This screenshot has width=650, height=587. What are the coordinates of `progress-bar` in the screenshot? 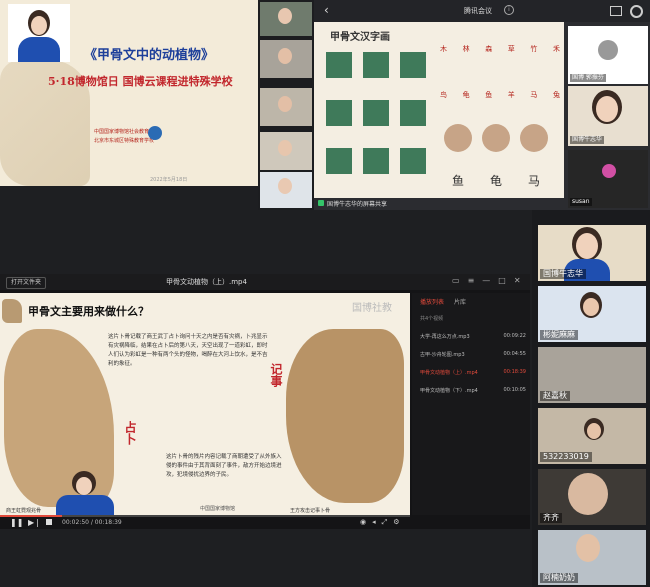 It's located at (205, 516).